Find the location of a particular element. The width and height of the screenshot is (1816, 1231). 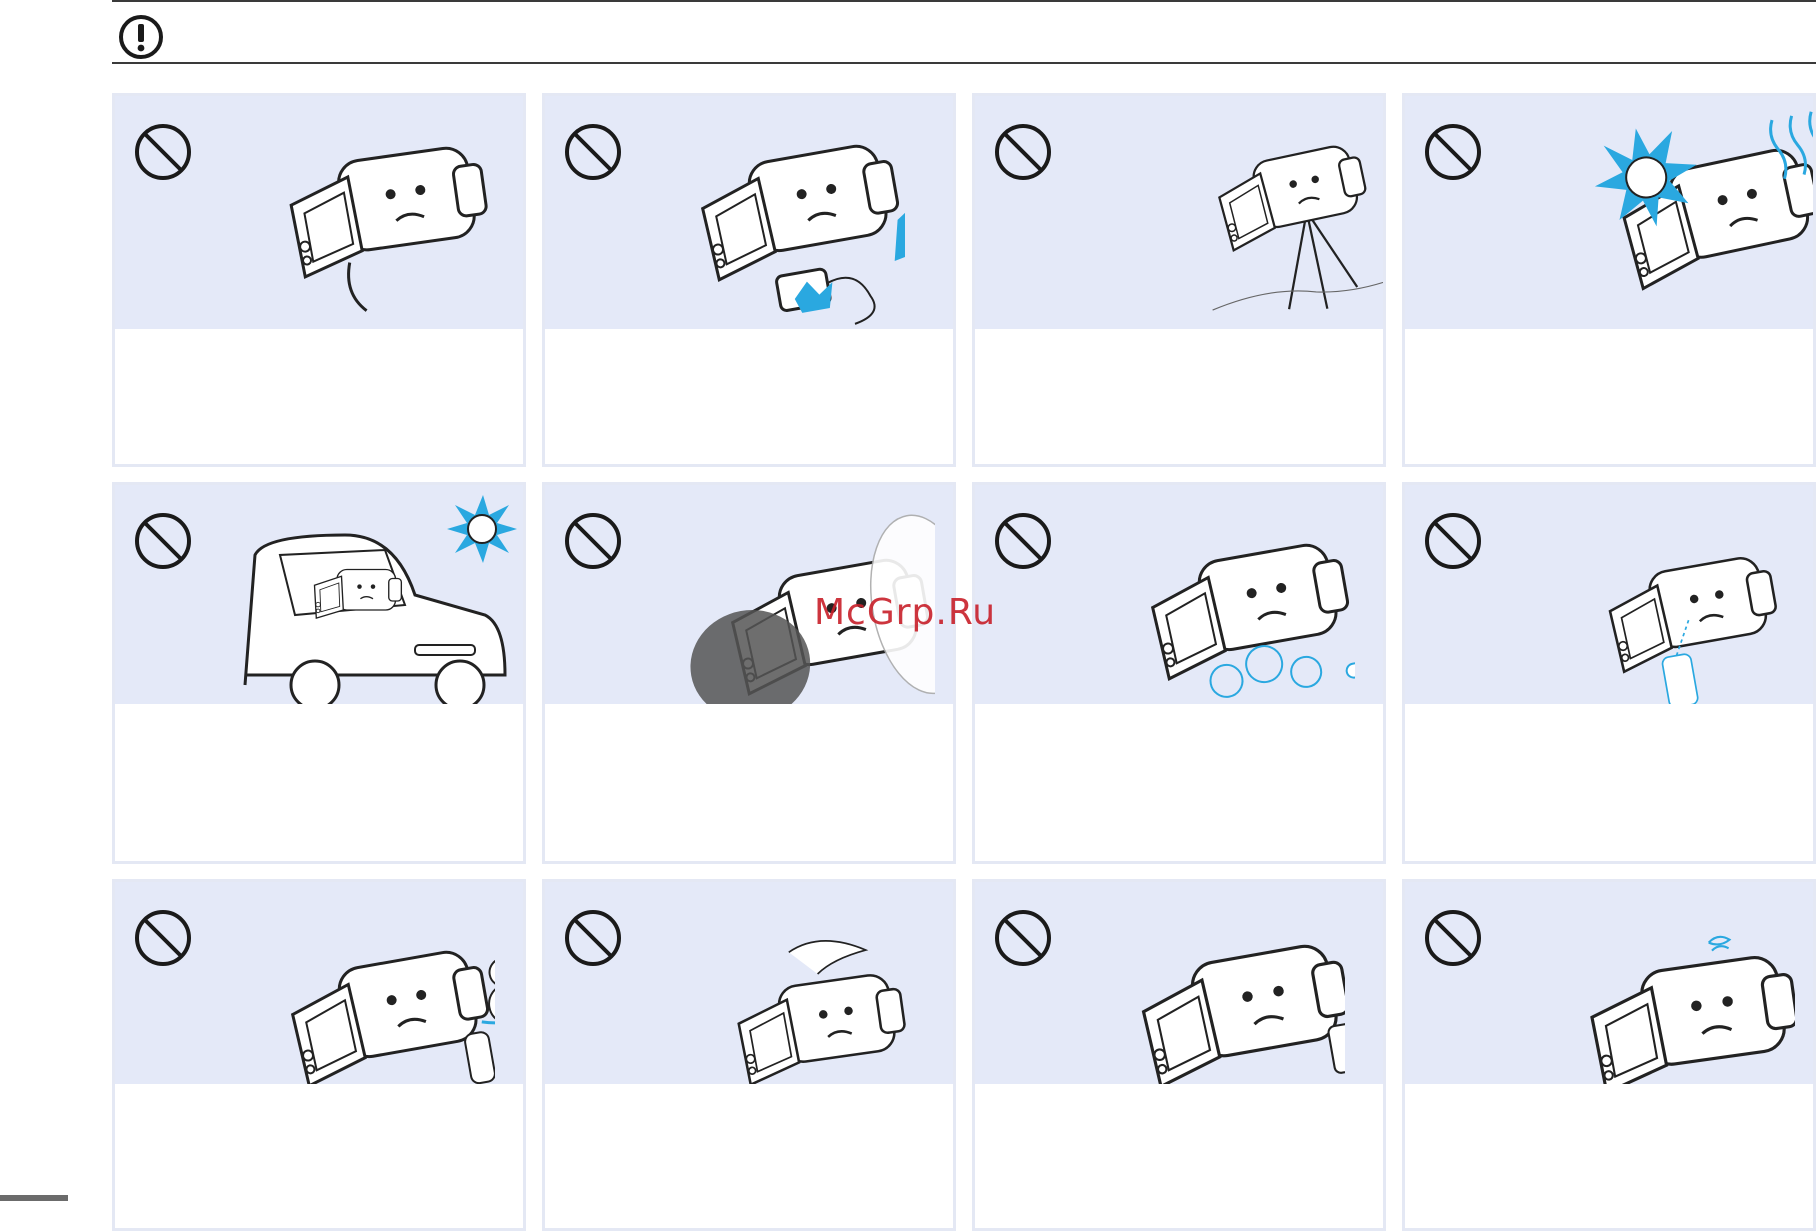

camcorder-in-hot-car-icon is located at coordinates (380, 599).